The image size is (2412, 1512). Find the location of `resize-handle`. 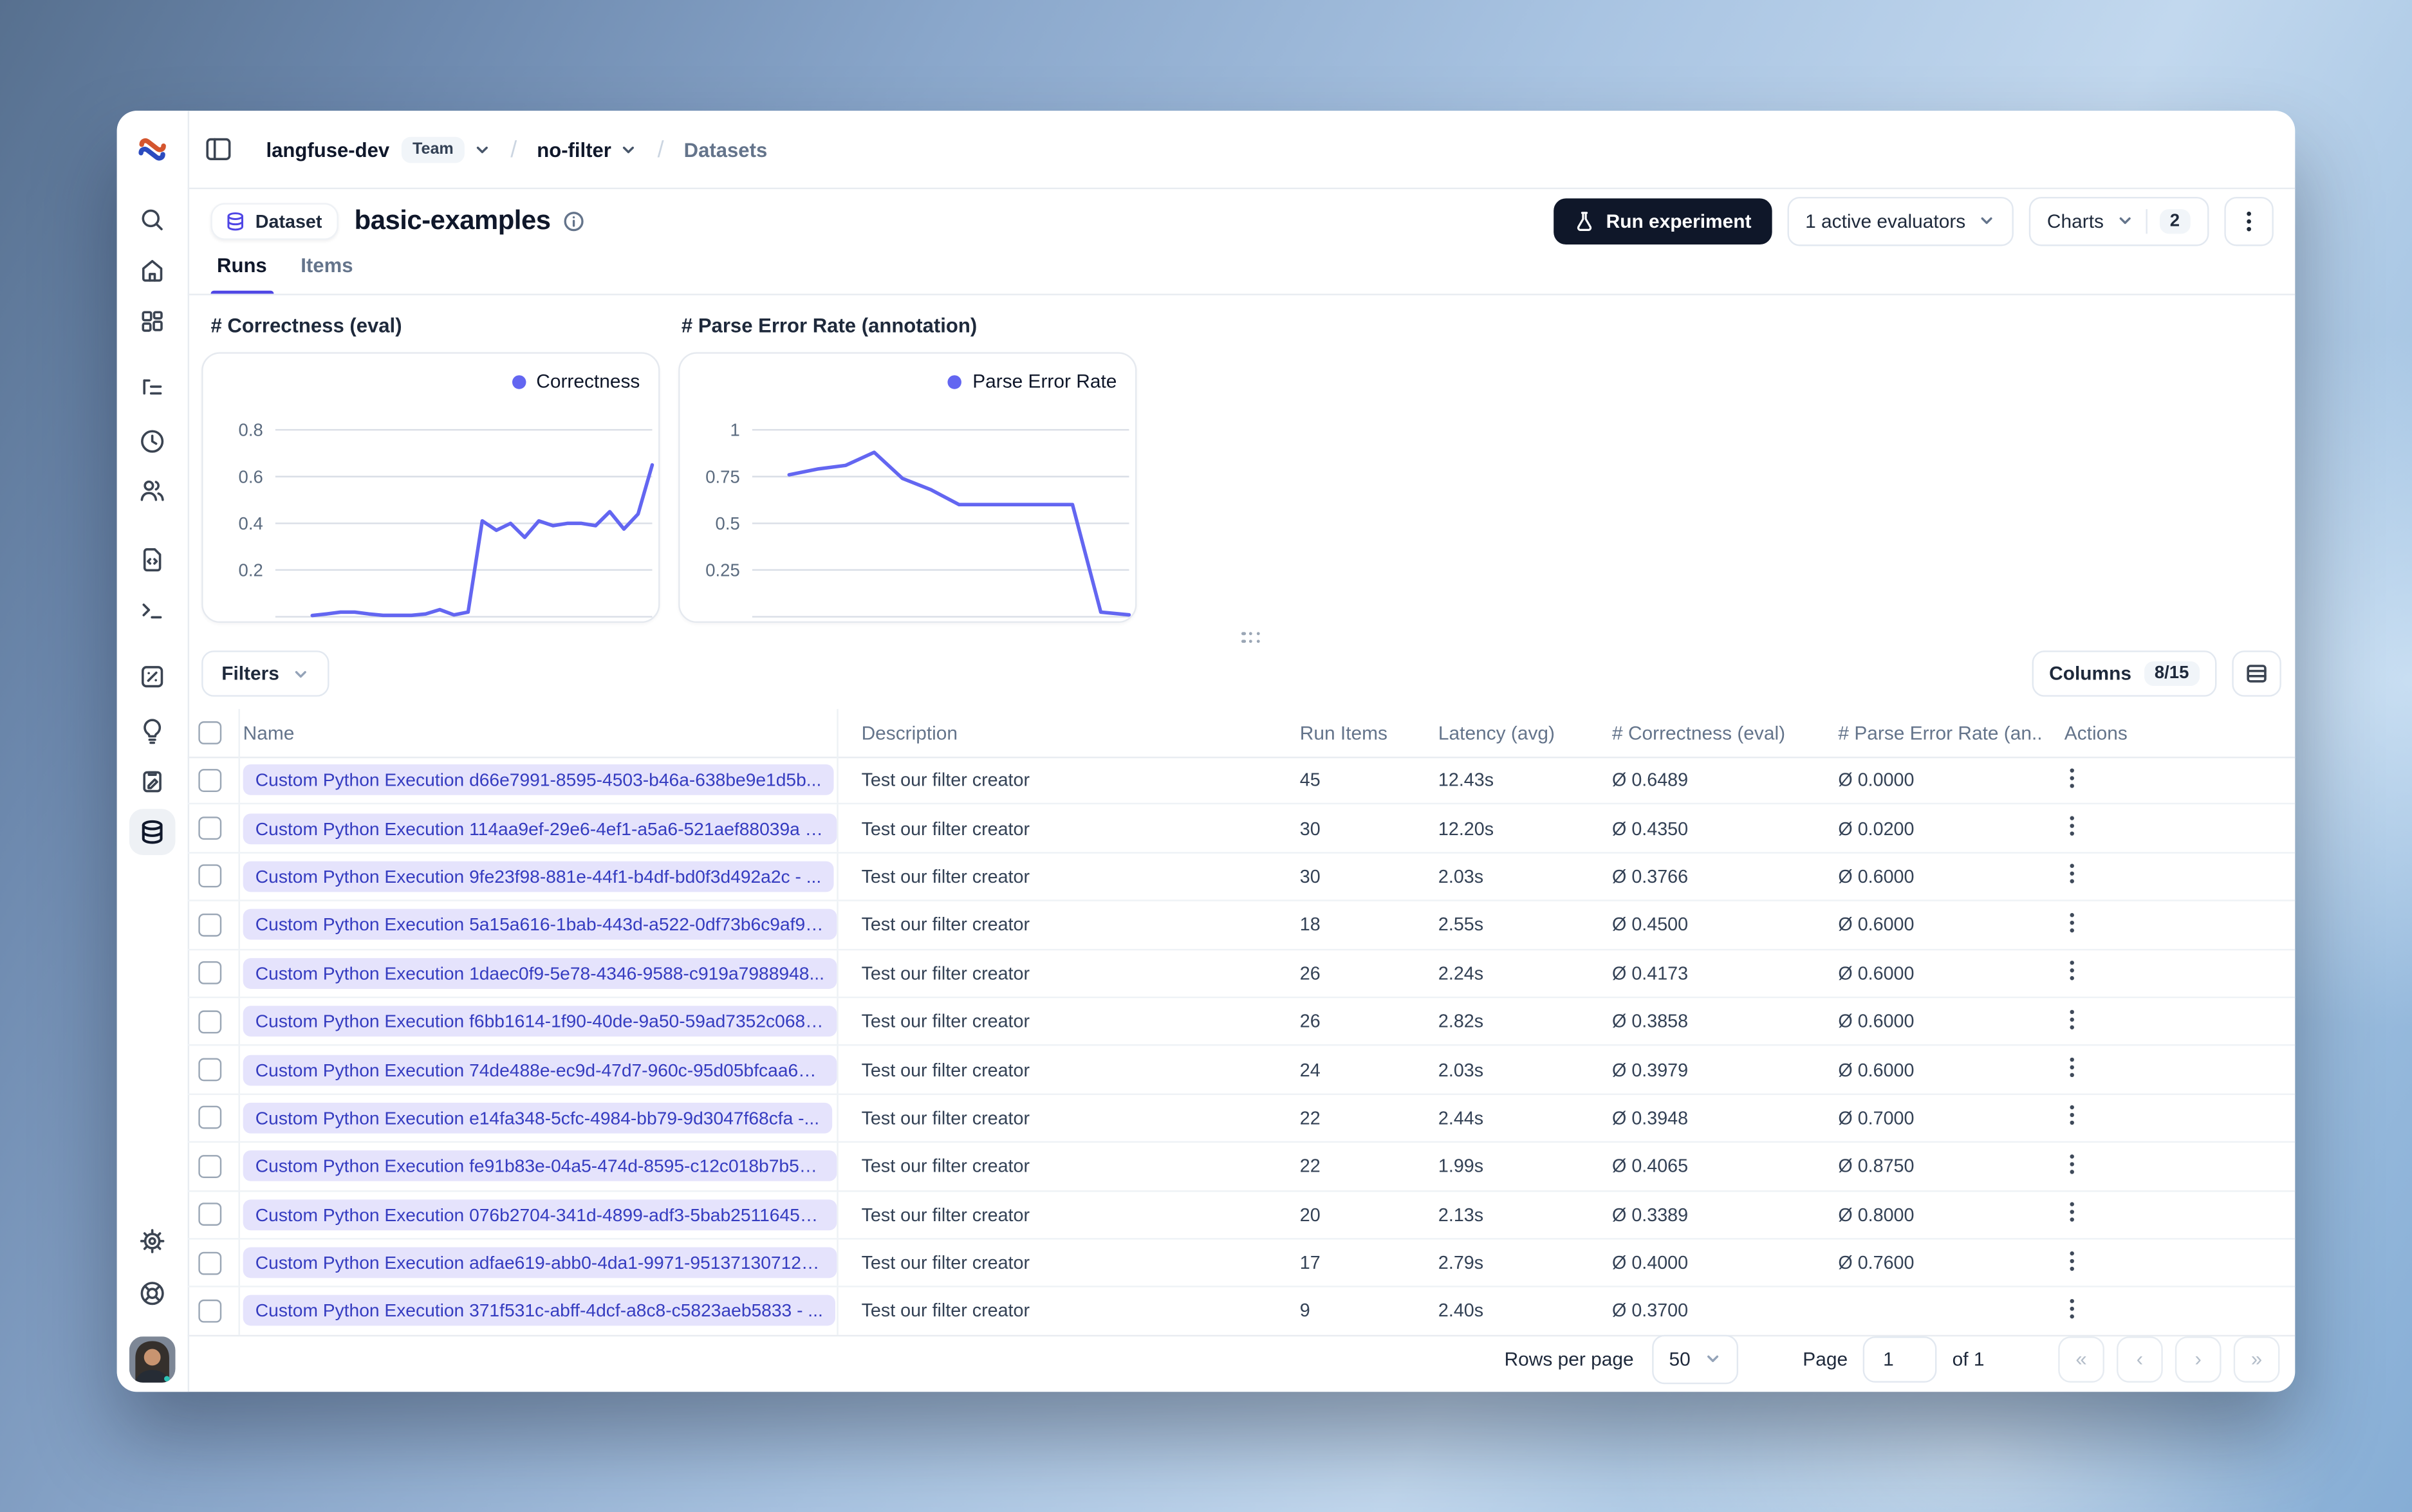

resize-handle is located at coordinates (1251, 638).